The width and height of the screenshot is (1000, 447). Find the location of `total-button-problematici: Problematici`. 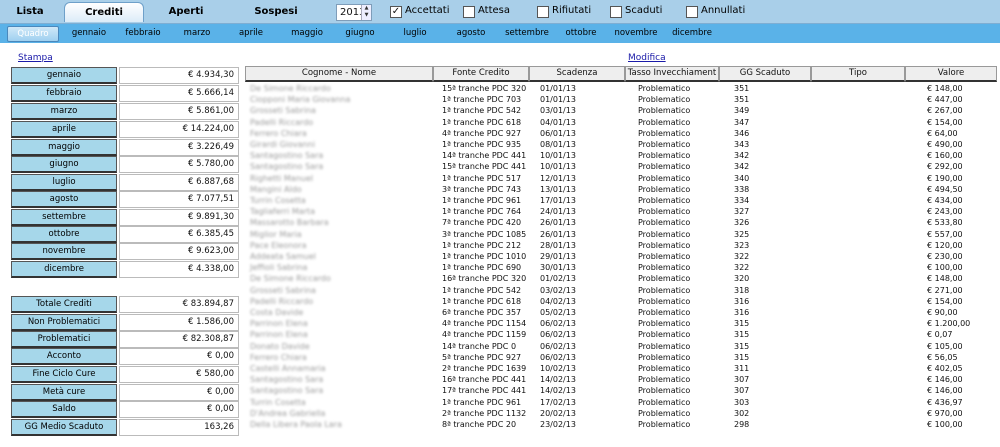

total-button-problematici: Problematici is located at coordinates (64, 339).